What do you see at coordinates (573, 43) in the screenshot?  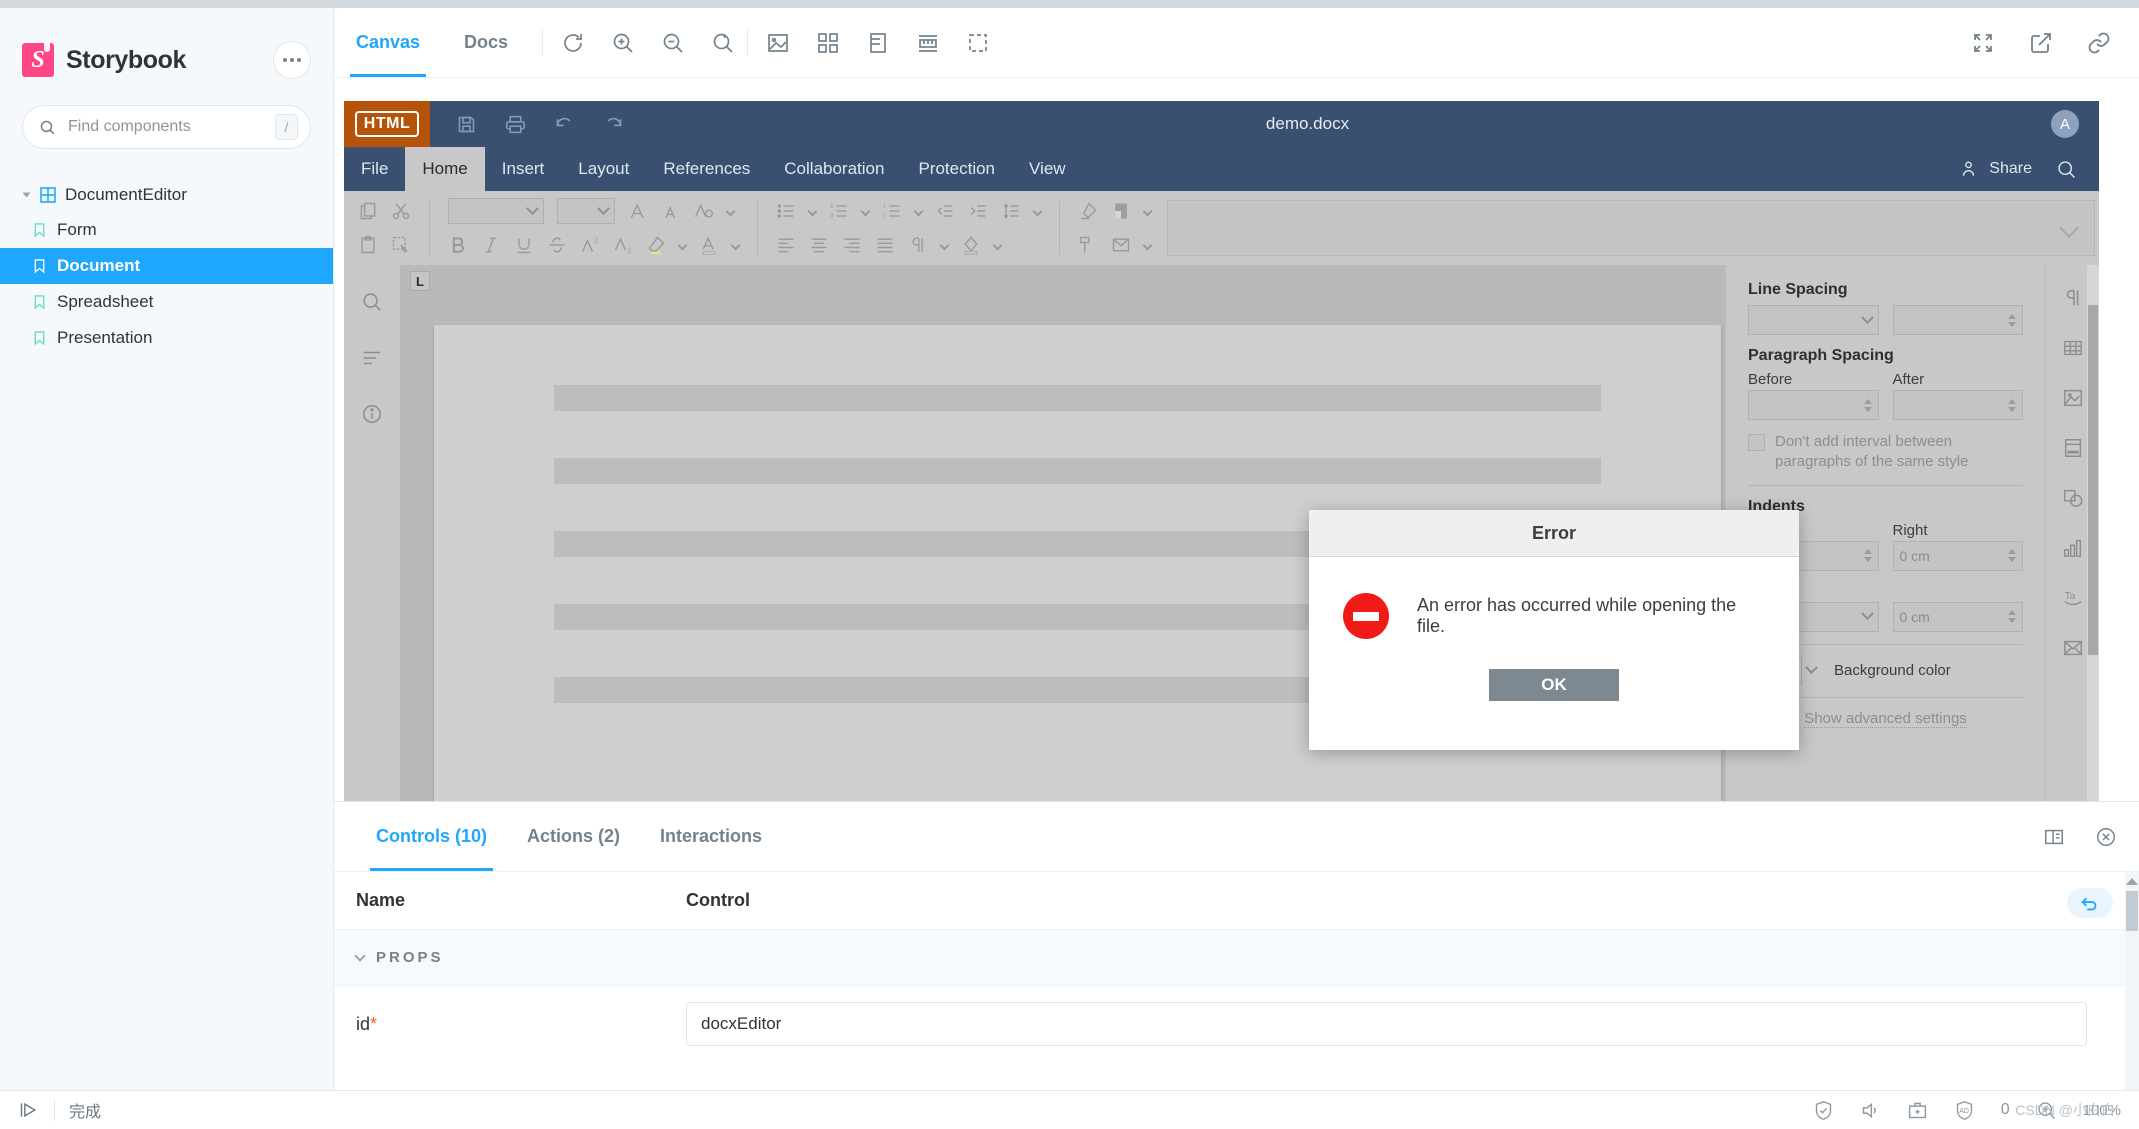 I see `refresh-icon` at bounding box center [573, 43].